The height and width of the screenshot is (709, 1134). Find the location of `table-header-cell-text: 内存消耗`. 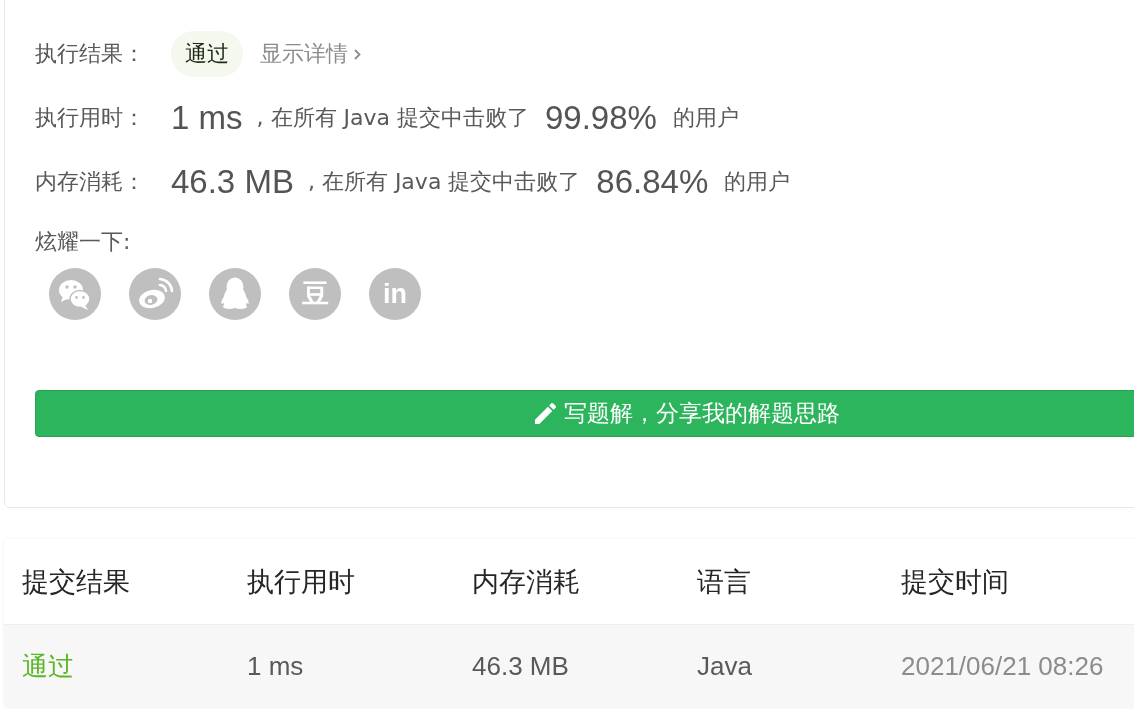

table-header-cell-text: 内存消耗 is located at coordinates (526, 581).